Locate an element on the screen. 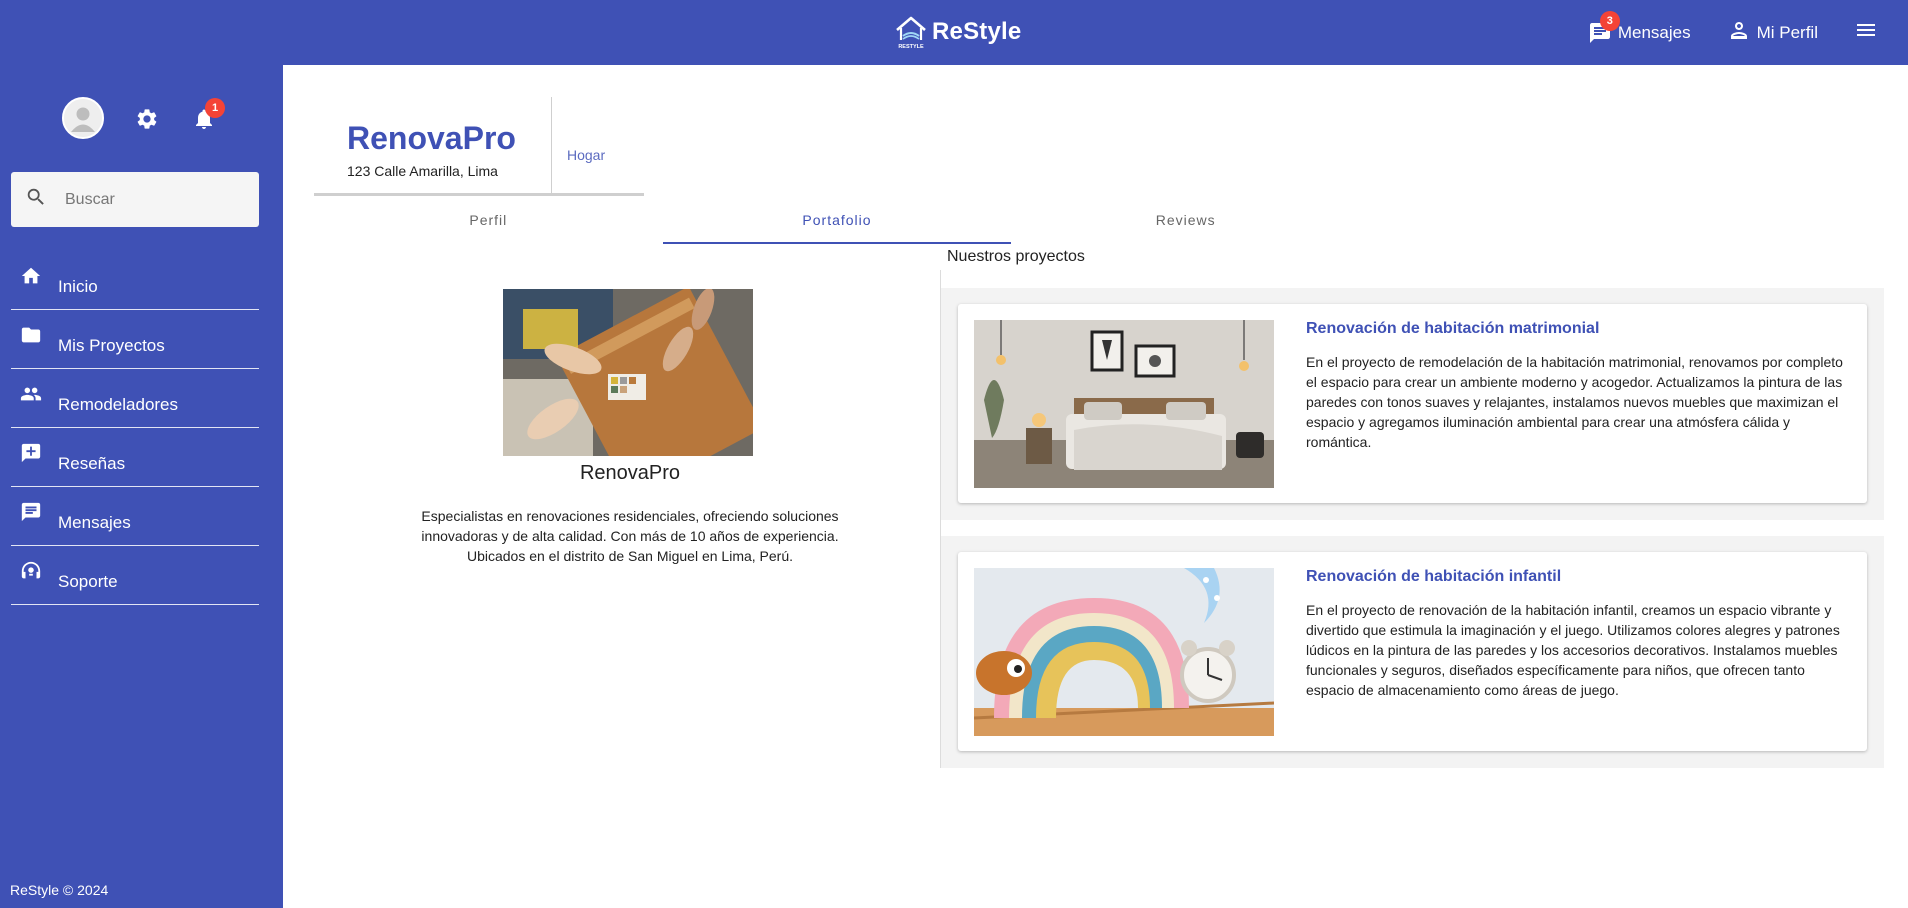  search-input is located at coordinates (150, 199).